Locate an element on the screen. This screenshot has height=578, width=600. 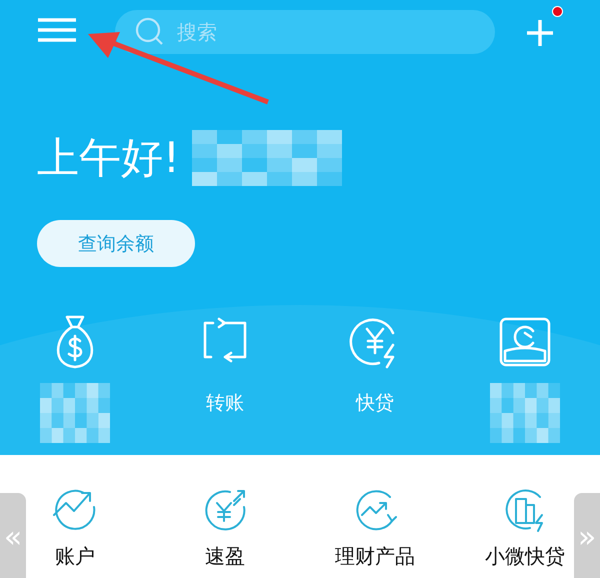
product-label: 账户 is located at coordinates (75, 556).